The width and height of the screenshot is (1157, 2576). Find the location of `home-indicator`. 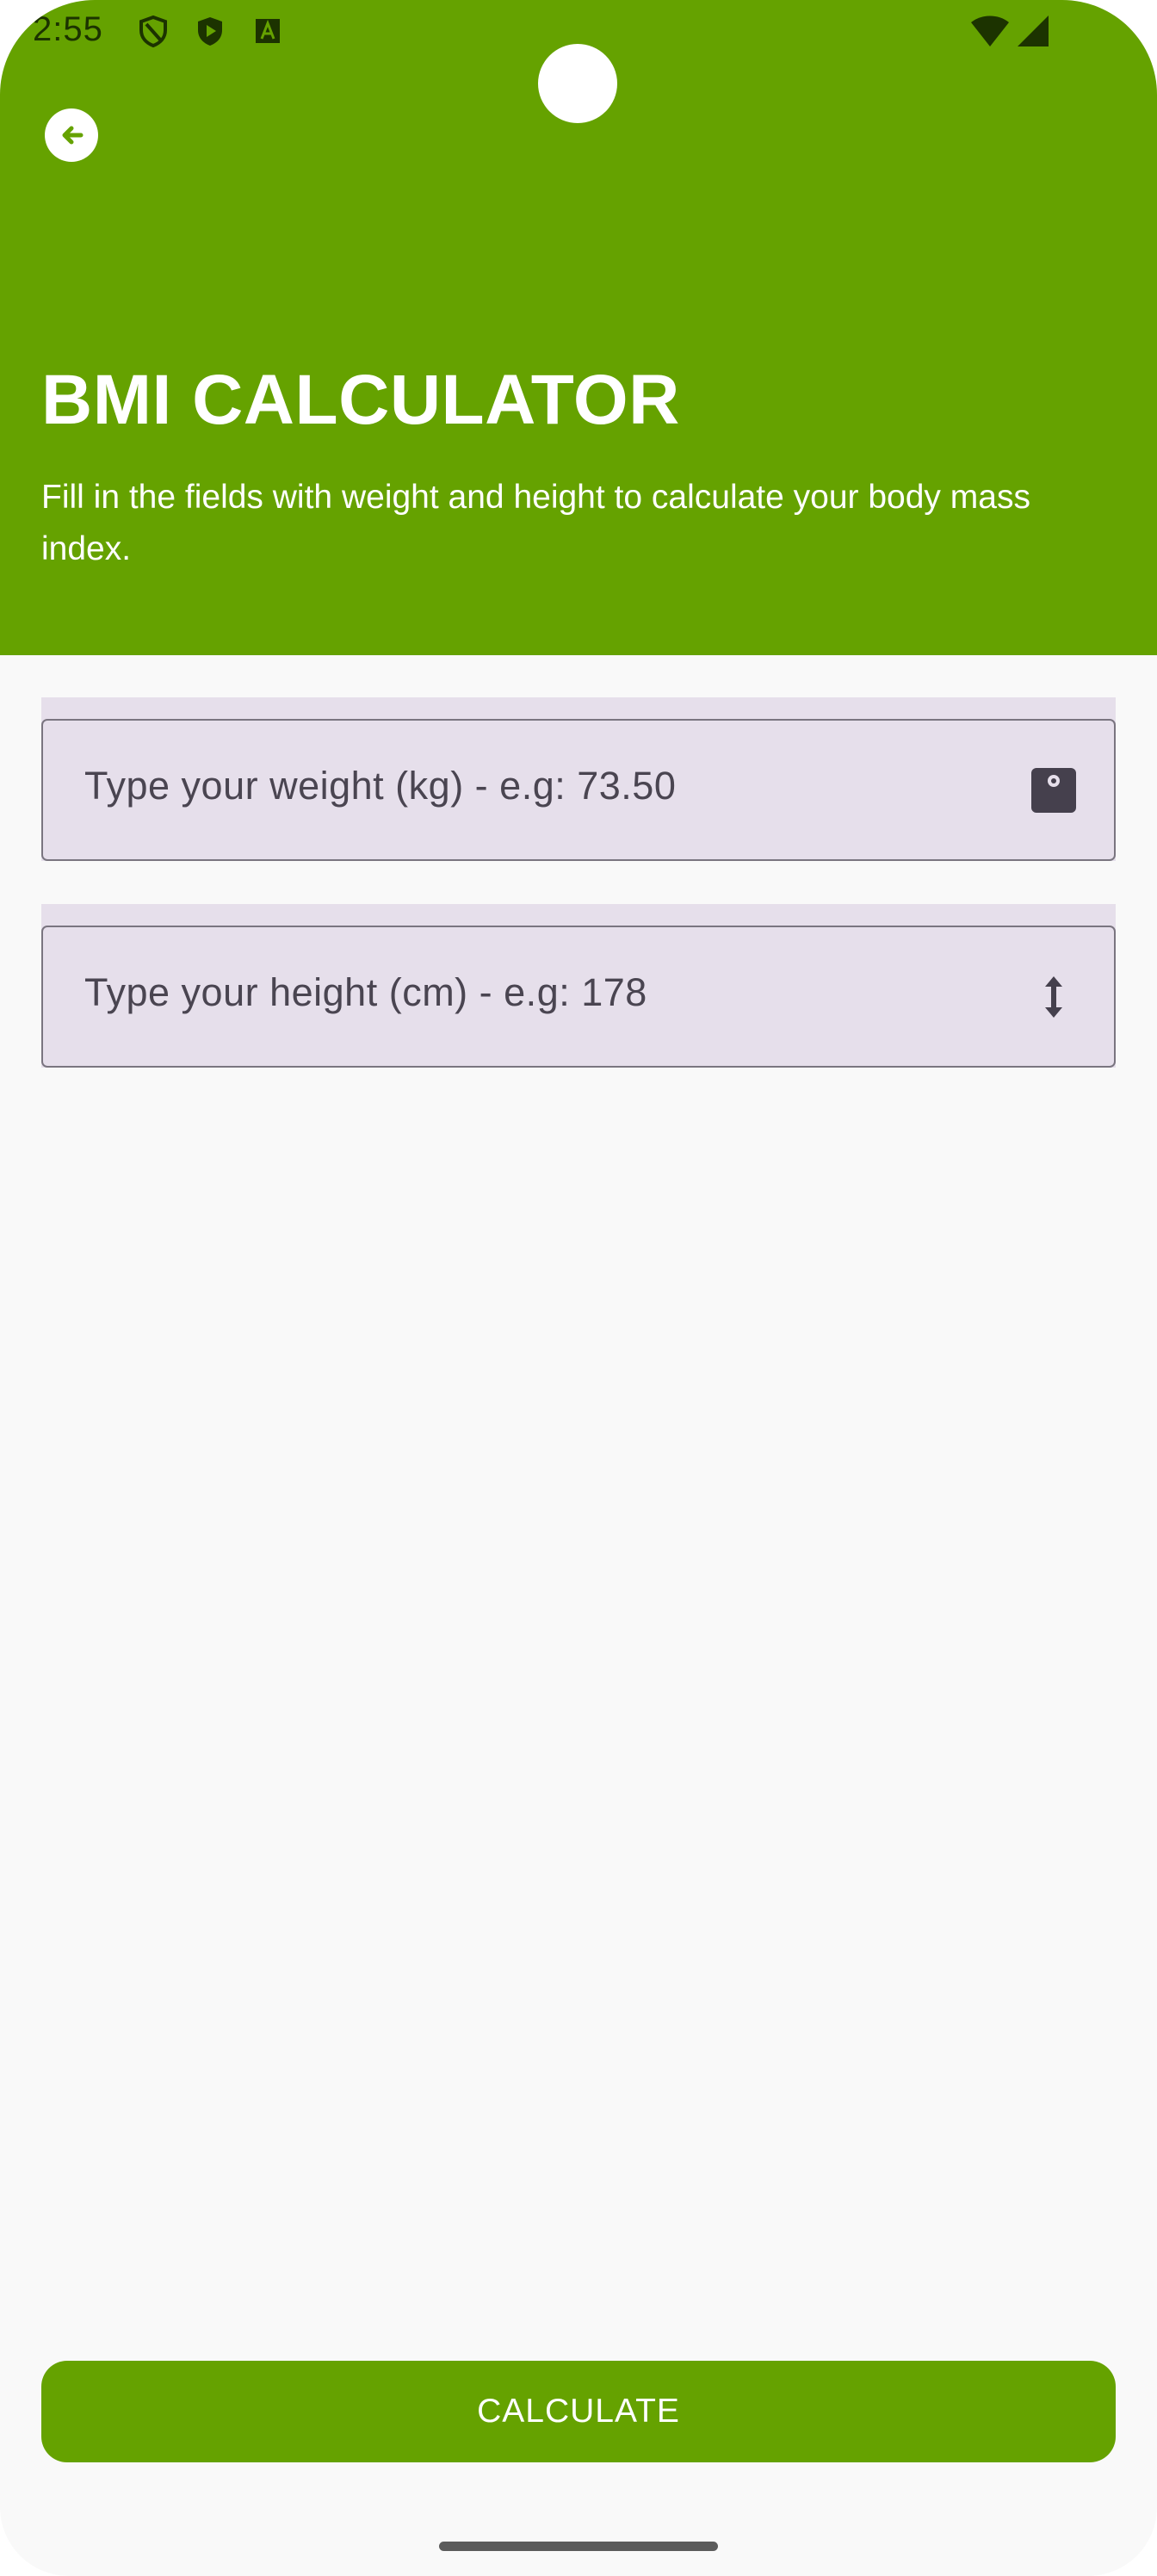

home-indicator is located at coordinates (579, 2546).